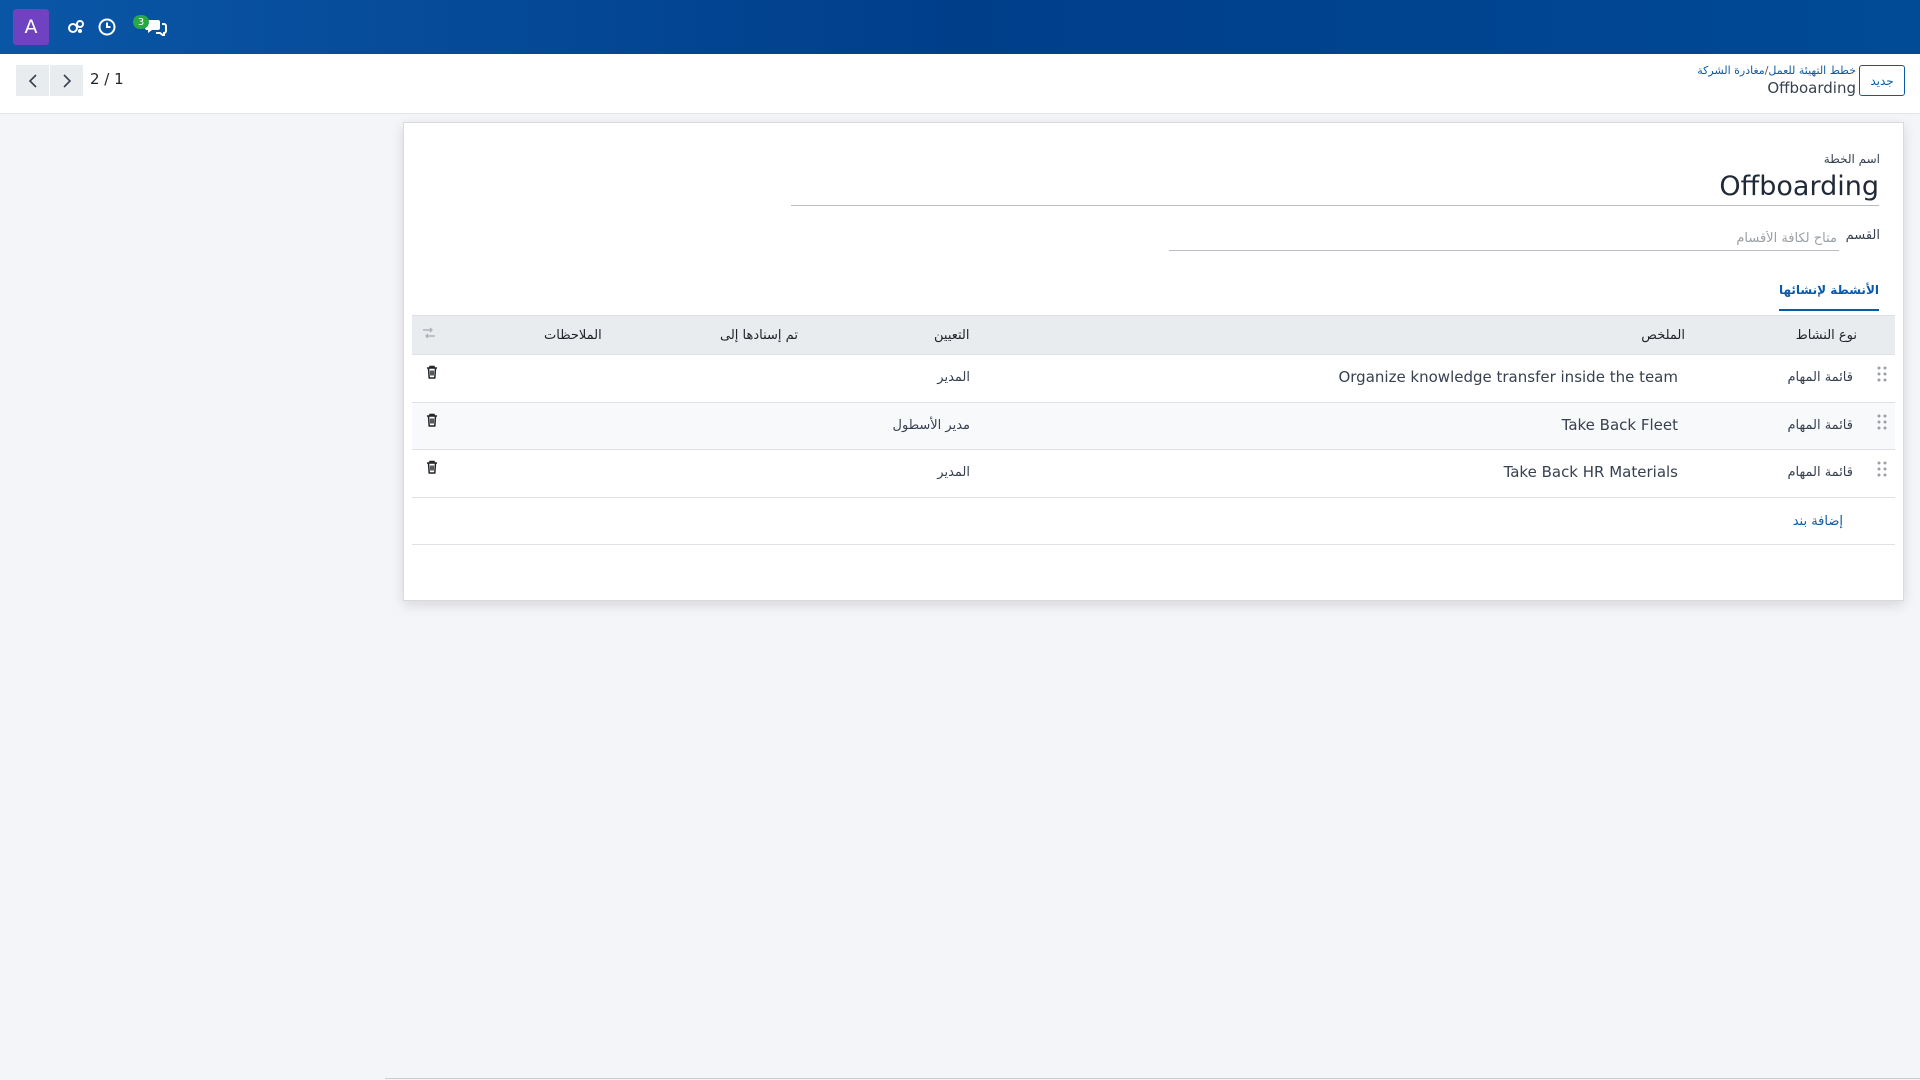 This screenshot has width=1920, height=1080. Describe the element at coordinates (1663, 335) in the screenshot. I see `header-summary: الملخص` at that location.